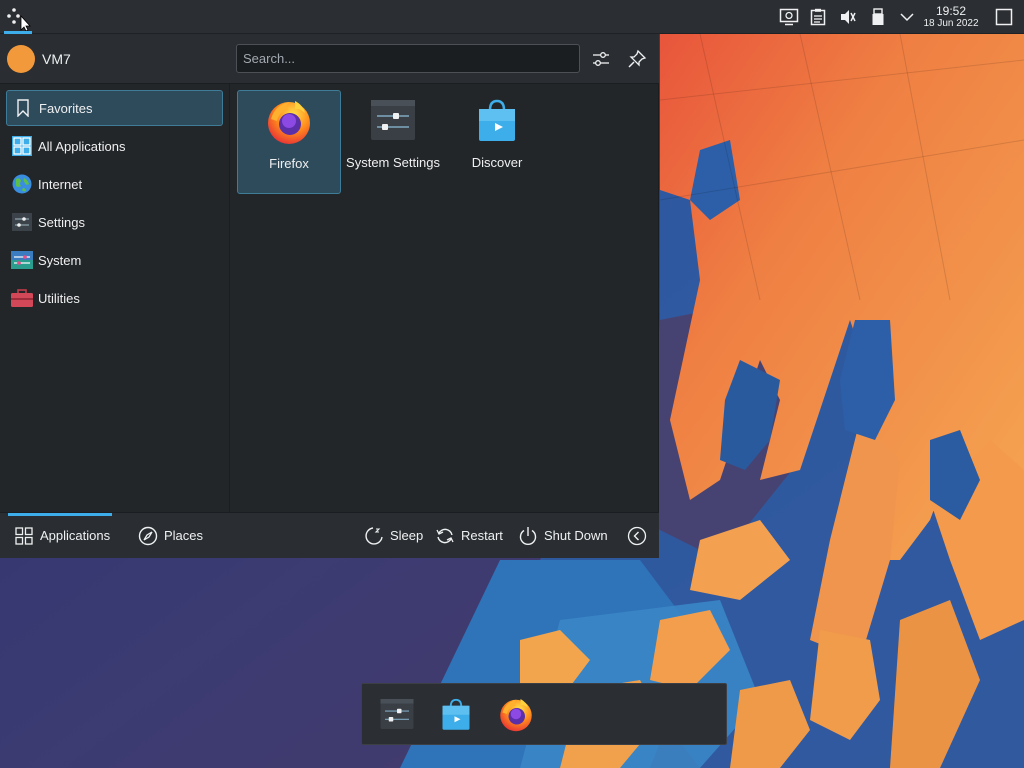 The height and width of the screenshot is (768, 1024). What do you see at coordinates (59, 298) in the screenshot?
I see `category-label: Utilities` at bounding box center [59, 298].